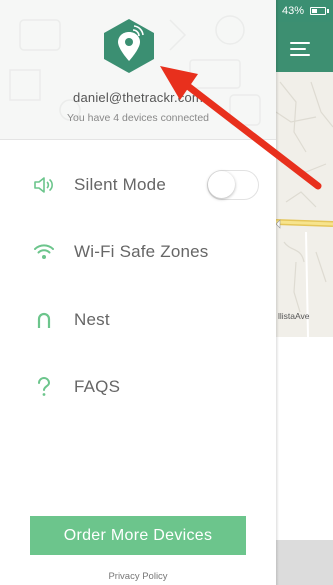 Image resolution: width=333 pixels, height=585 pixels. Describe the element at coordinates (138, 535) in the screenshot. I see `order-more-devices-button: Order More Devices` at that location.